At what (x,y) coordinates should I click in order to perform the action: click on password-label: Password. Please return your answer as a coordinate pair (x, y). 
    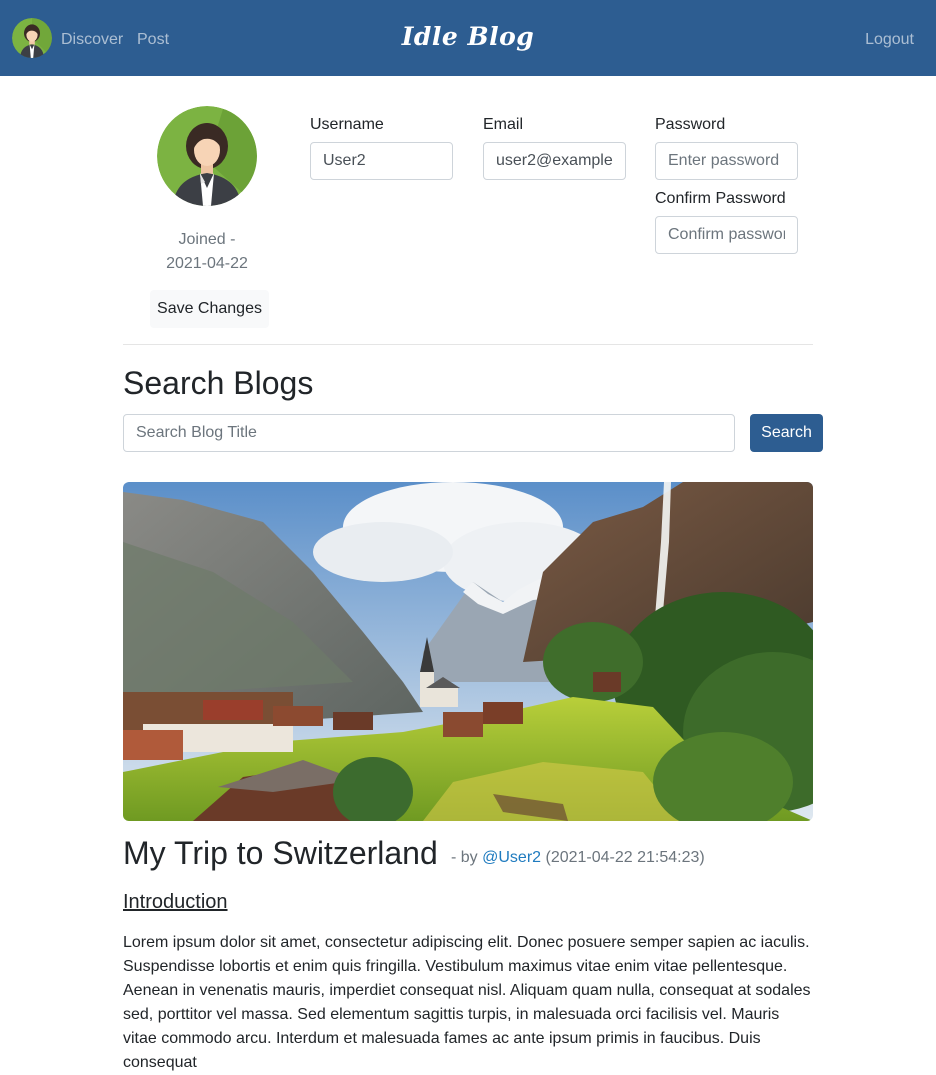
    Looking at the image, I should click on (690, 124).